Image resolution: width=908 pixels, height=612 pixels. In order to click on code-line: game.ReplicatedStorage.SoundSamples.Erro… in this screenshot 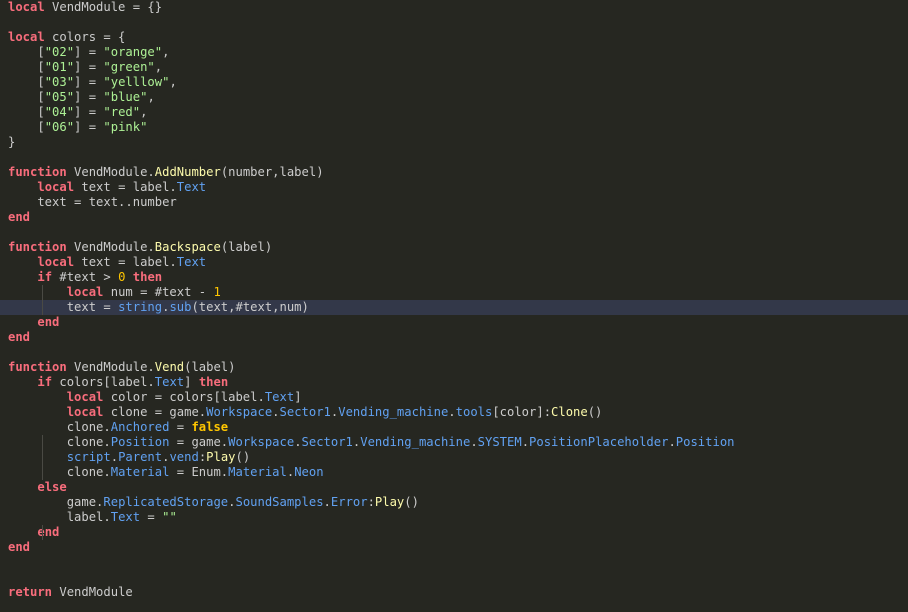, I will do `click(454, 502)`.